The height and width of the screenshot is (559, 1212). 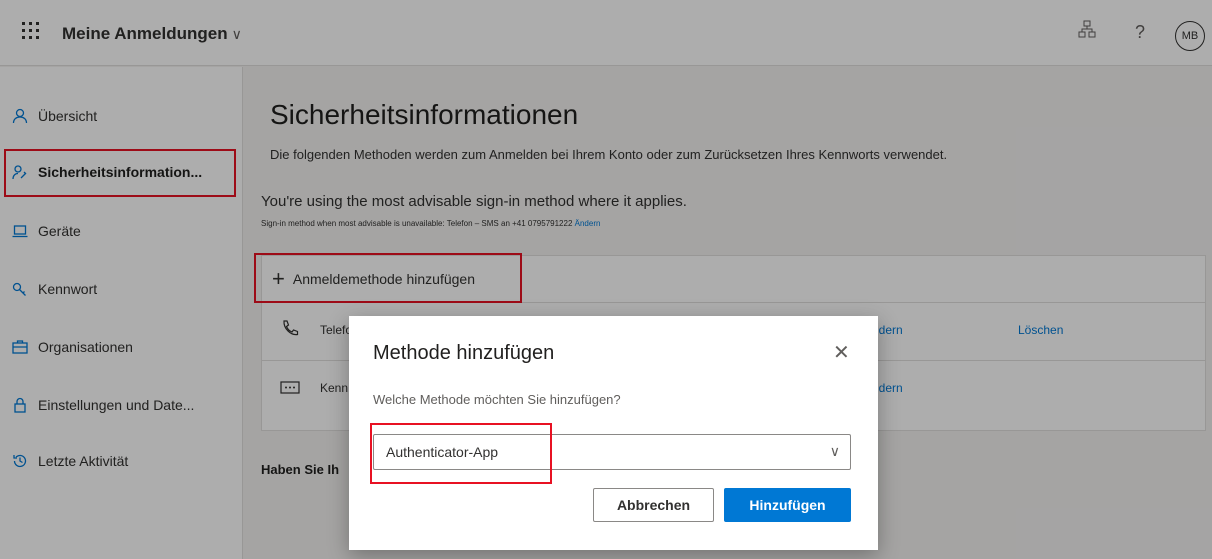 What do you see at coordinates (461, 453) in the screenshot?
I see `highlight-box` at bounding box center [461, 453].